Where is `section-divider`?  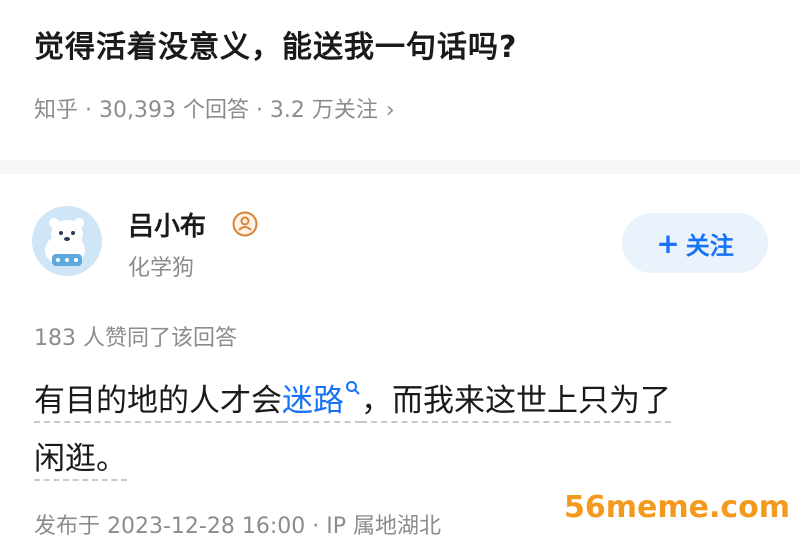 section-divider is located at coordinates (400, 167).